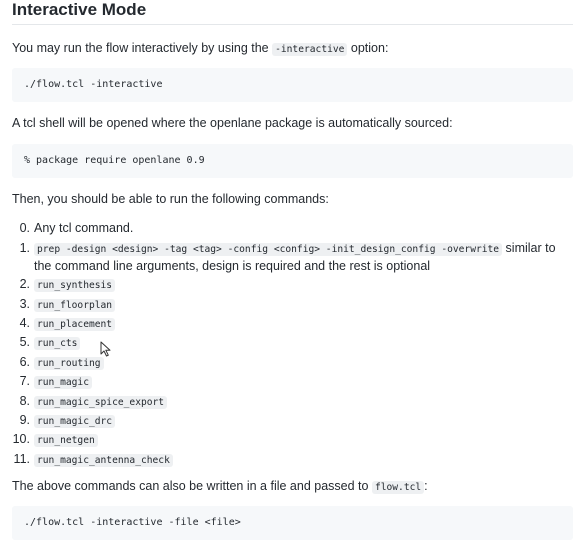 The image size is (573, 540). What do you see at coordinates (21, 439) in the screenshot?
I see `list-number: 10.` at bounding box center [21, 439].